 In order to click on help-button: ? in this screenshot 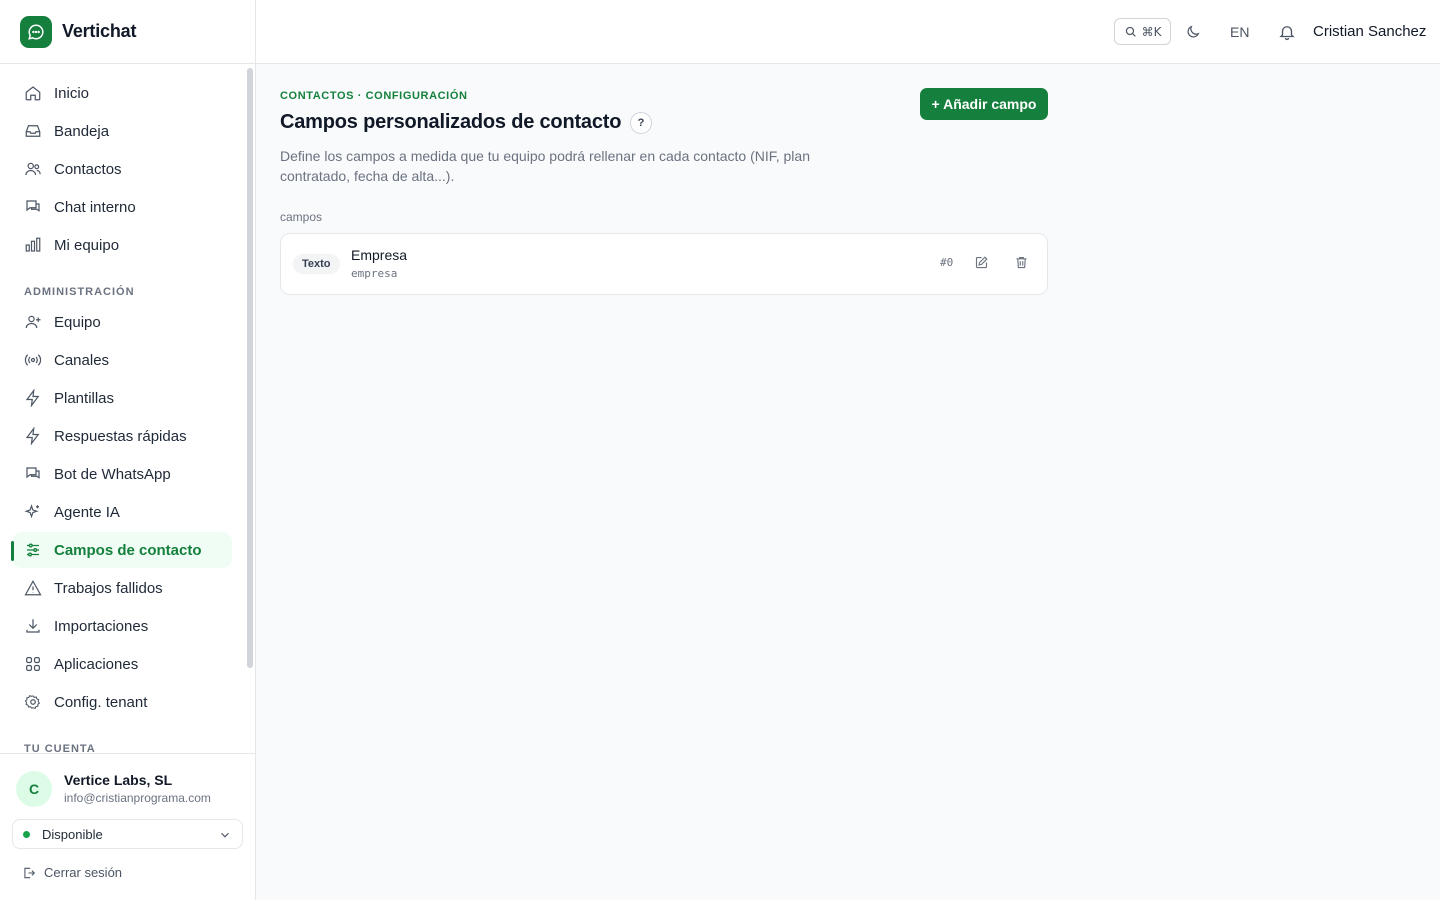, I will do `click(641, 123)`.